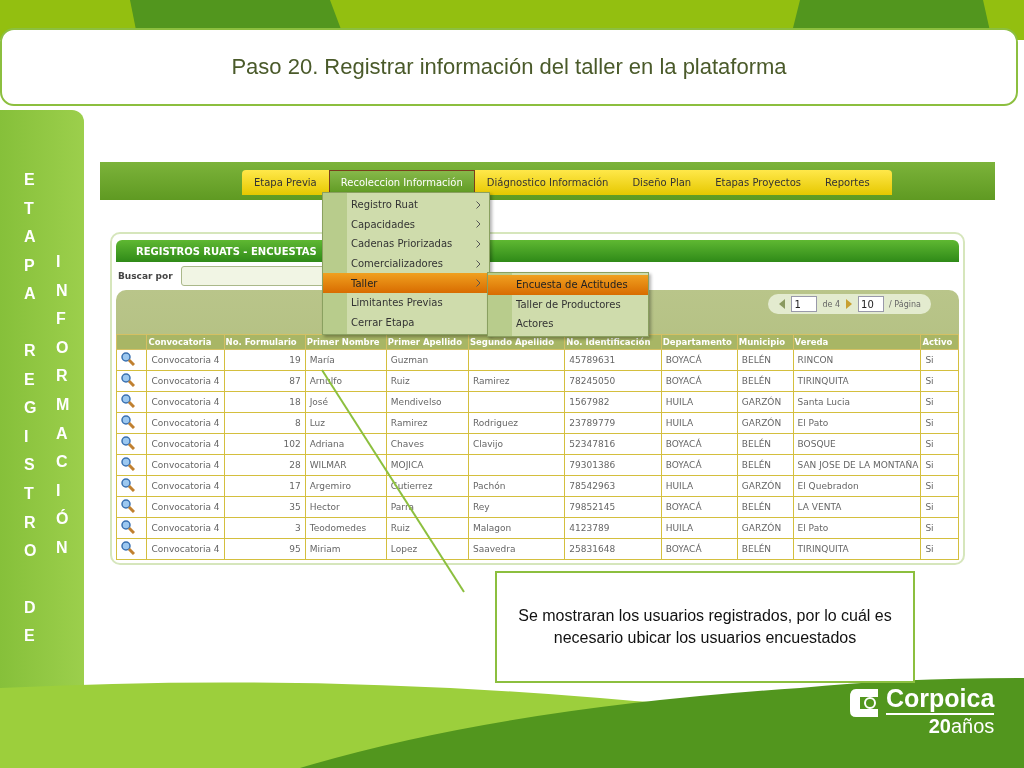 The image size is (1024, 768). What do you see at coordinates (613, 465) in the screenshot?
I see `table-cell: 79301386` at bounding box center [613, 465].